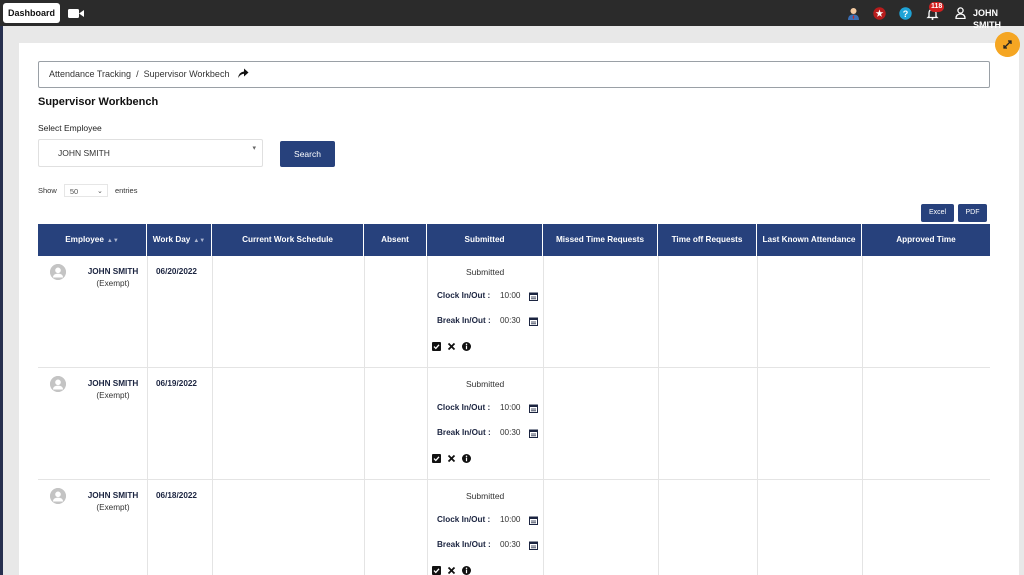 The height and width of the screenshot is (575, 1024). Describe the element at coordinates (485, 240) in the screenshot. I see `col-submitted: Submitted` at that location.